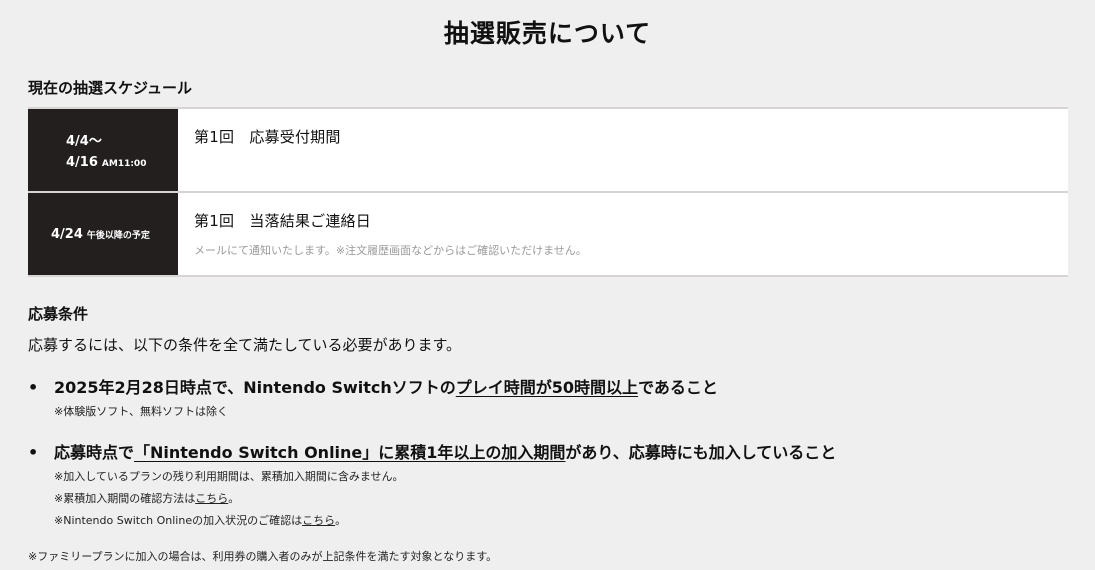 This screenshot has width=1095, height=570. Describe the element at coordinates (58, 314) in the screenshot. I see `conditions-heading: 応募条件` at that location.